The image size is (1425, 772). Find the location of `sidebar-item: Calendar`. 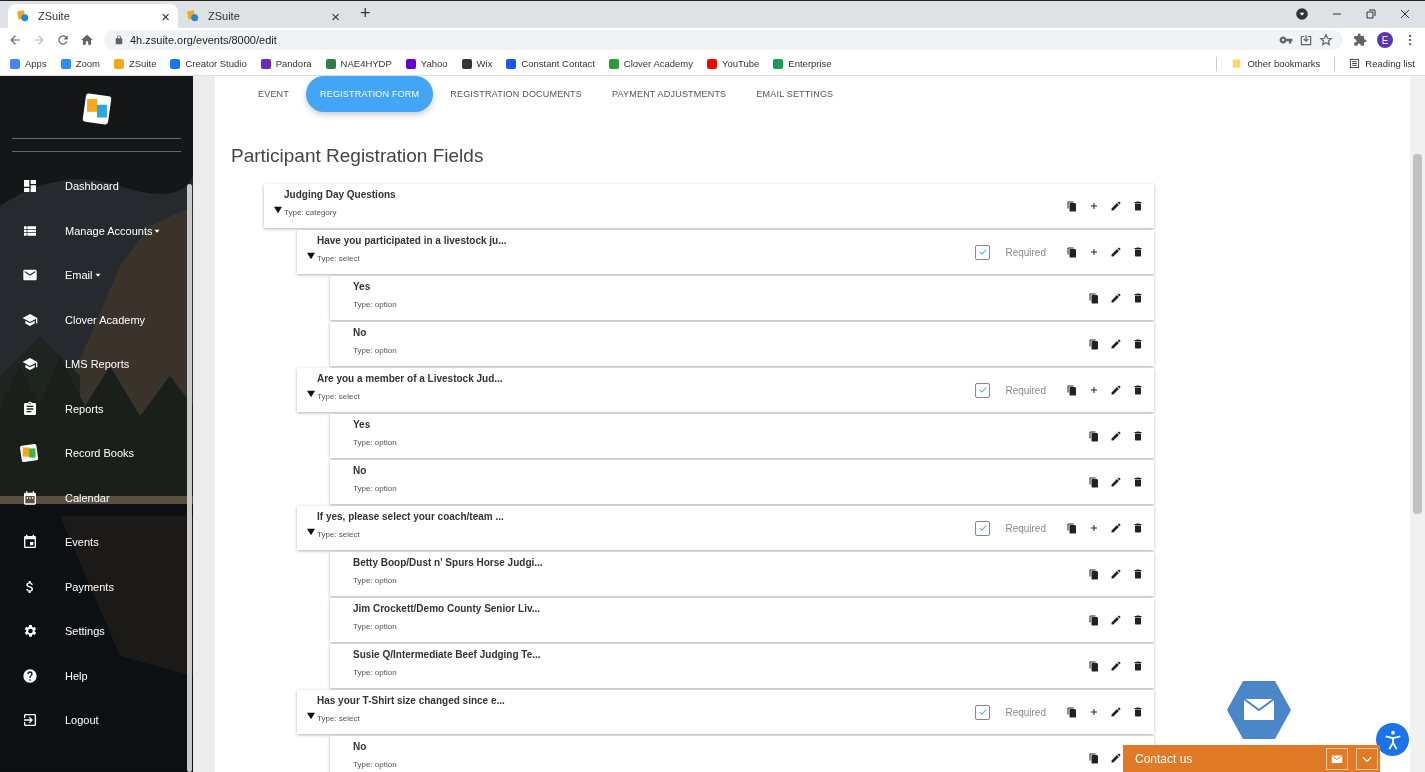

sidebar-item: Calendar is located at coordinates (96, 497).